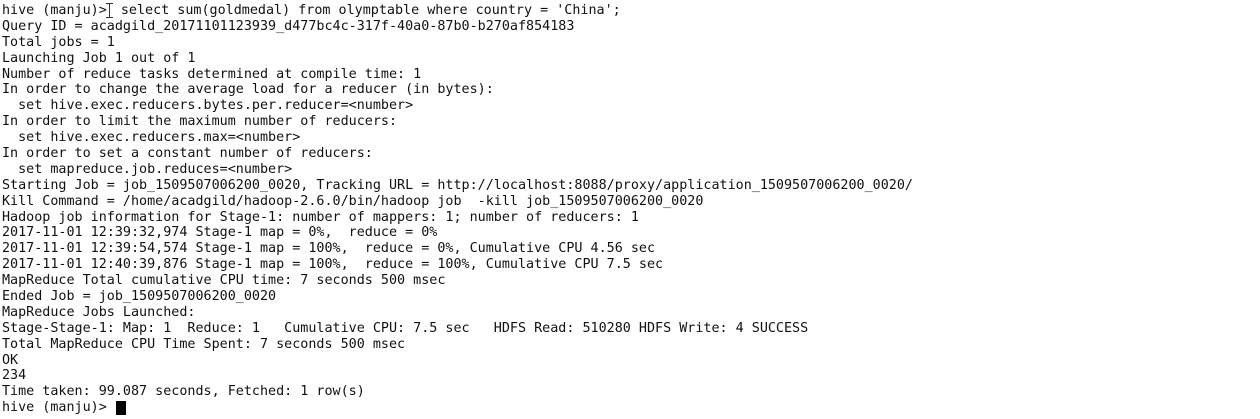 This screenshot has height=419, width=1260. Describe the element at coordinates (58, 408) in the screenshot. I see `input-prompt: hive (manju)>` at that location.